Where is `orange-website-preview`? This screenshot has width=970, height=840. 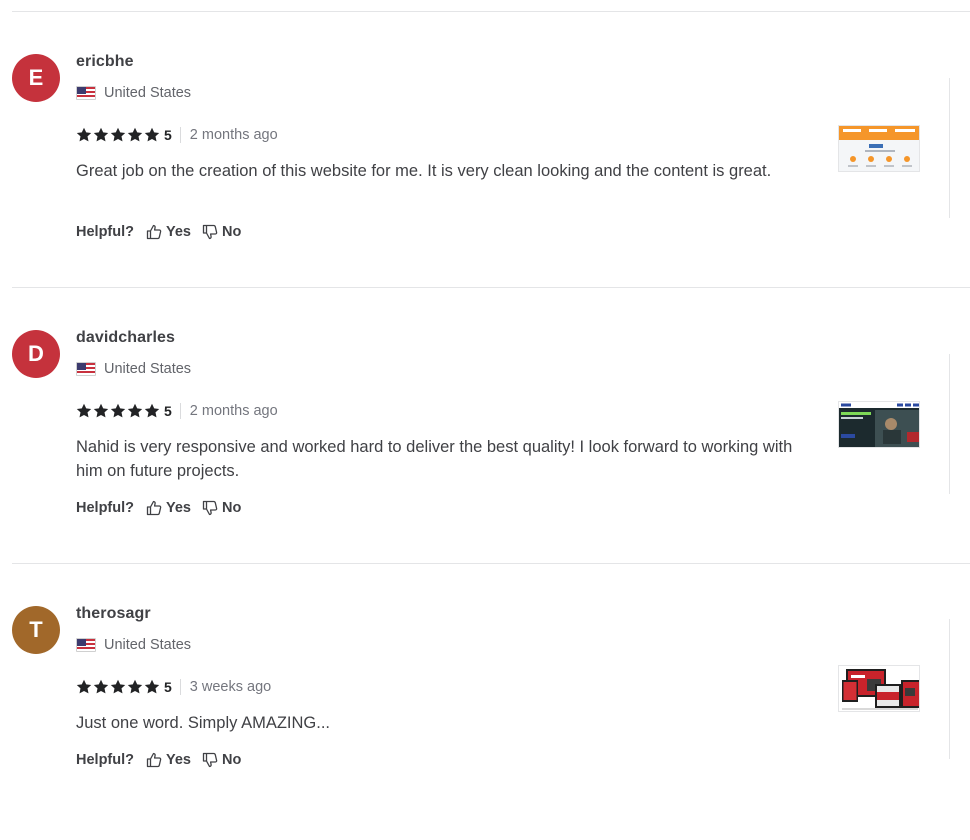 orange-website-preview is located at coordinates (879, 148).